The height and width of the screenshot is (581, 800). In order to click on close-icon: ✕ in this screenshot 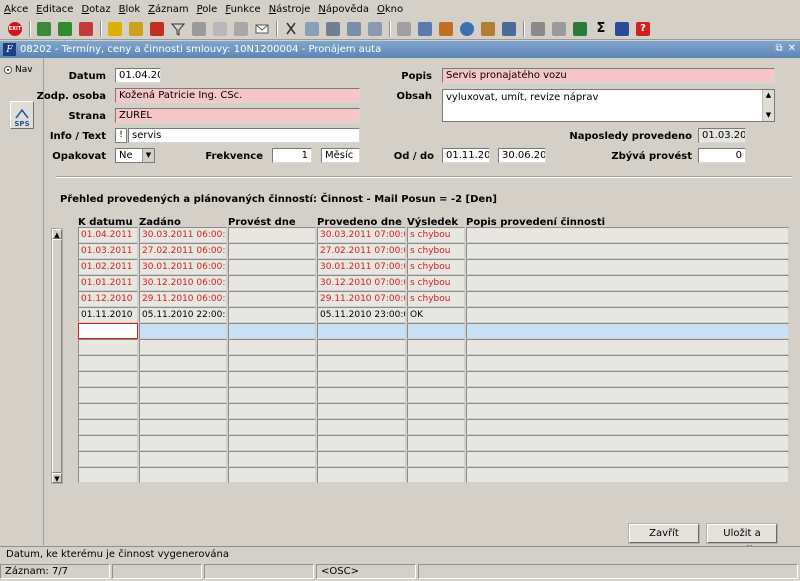, I will do `click(792, 48)`.